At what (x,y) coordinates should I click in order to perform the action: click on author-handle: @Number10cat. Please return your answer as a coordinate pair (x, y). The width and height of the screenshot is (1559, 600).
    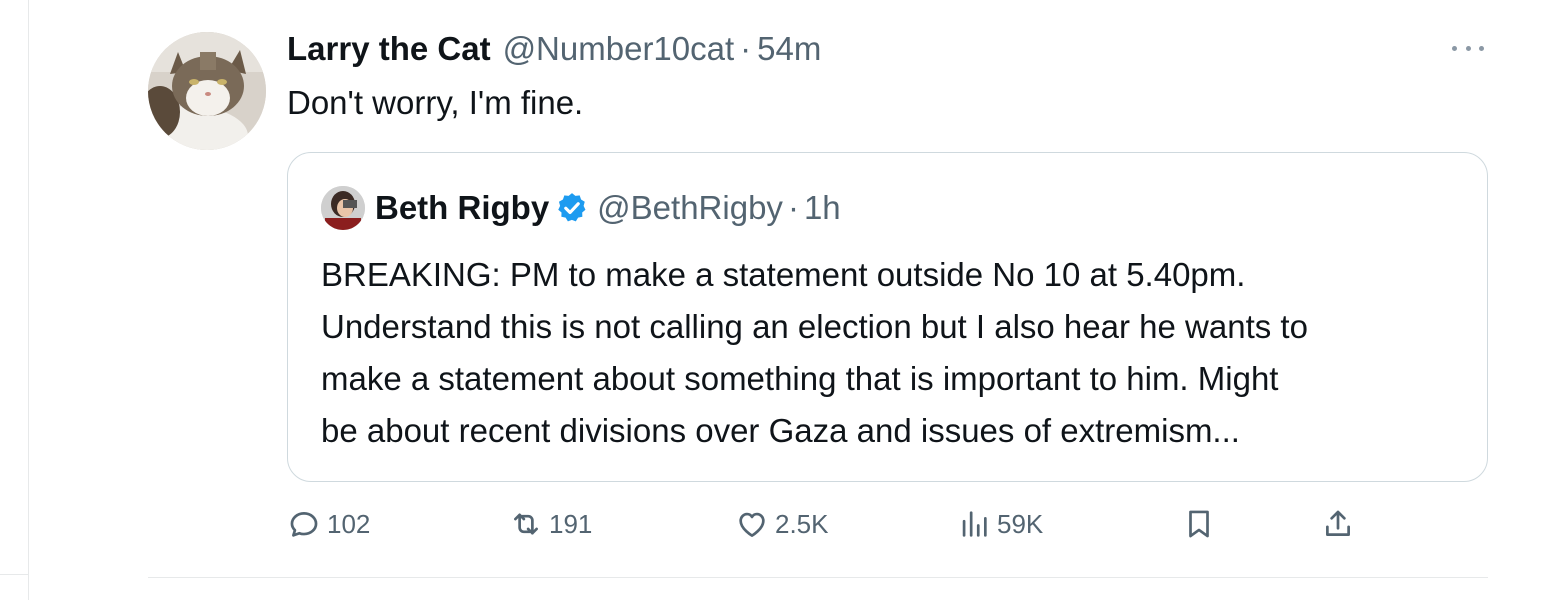
    Looking at the image, I should click on (619, 49).